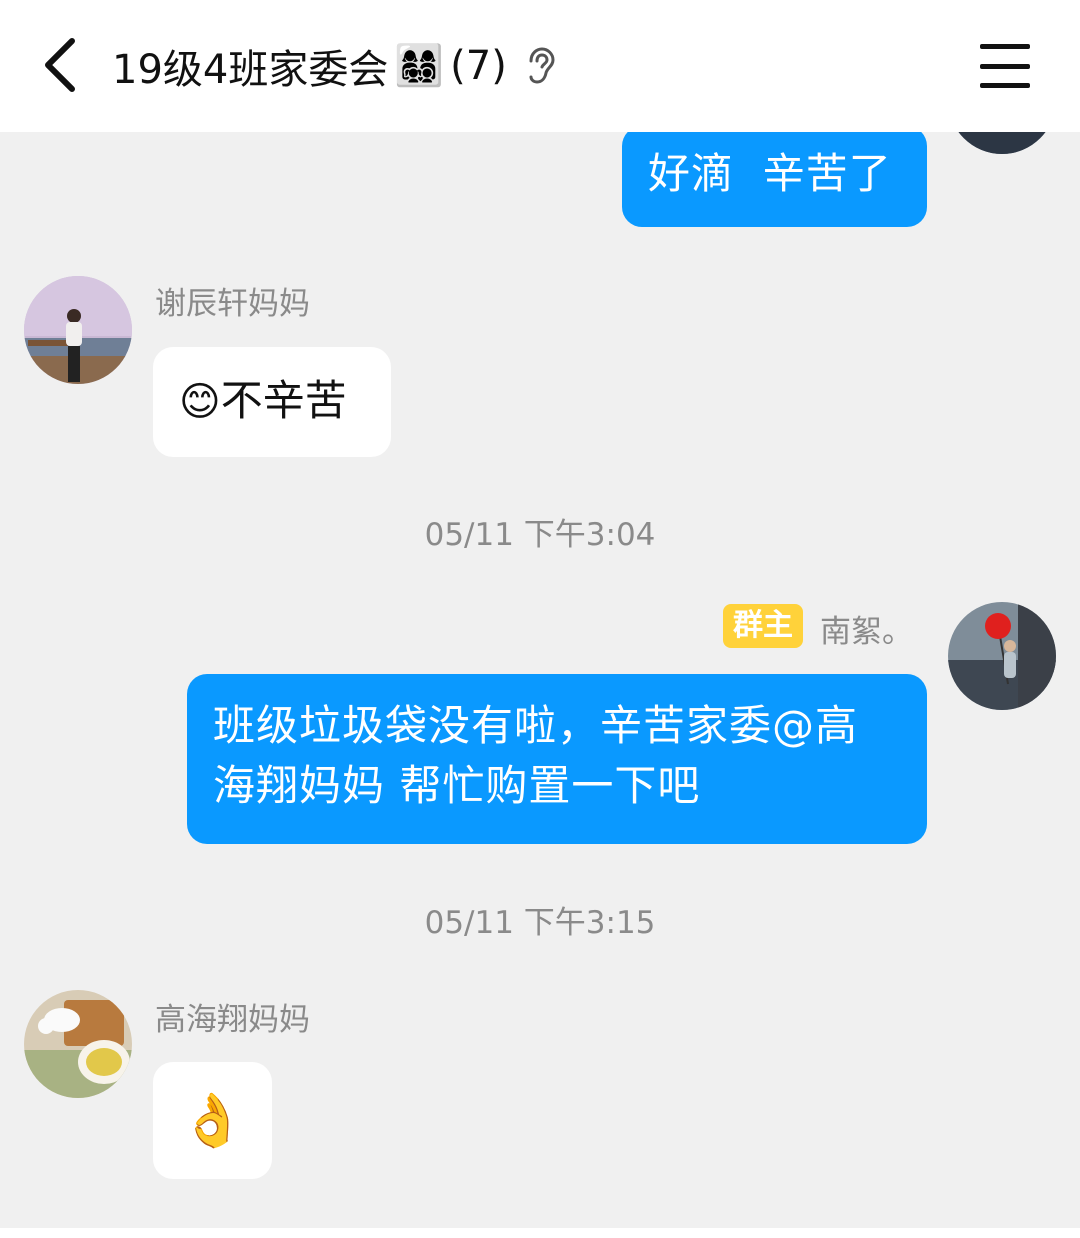 This screenshot has width=1080, height=1238. I want to click on ok-hand-emoji: 👌, so click(212, 1120).